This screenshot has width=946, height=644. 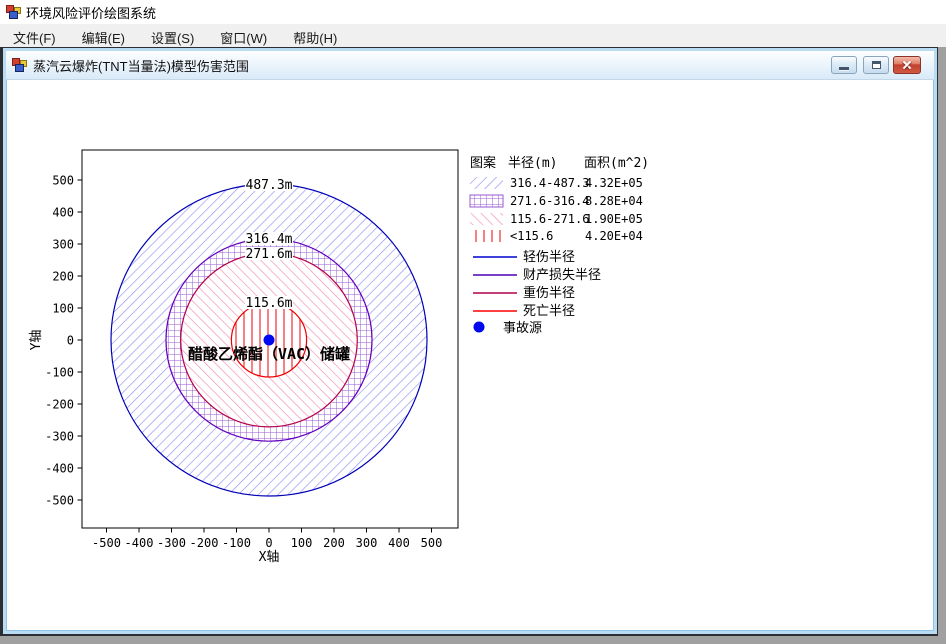 I want to click on window-controls, so click(x=873, y=65).